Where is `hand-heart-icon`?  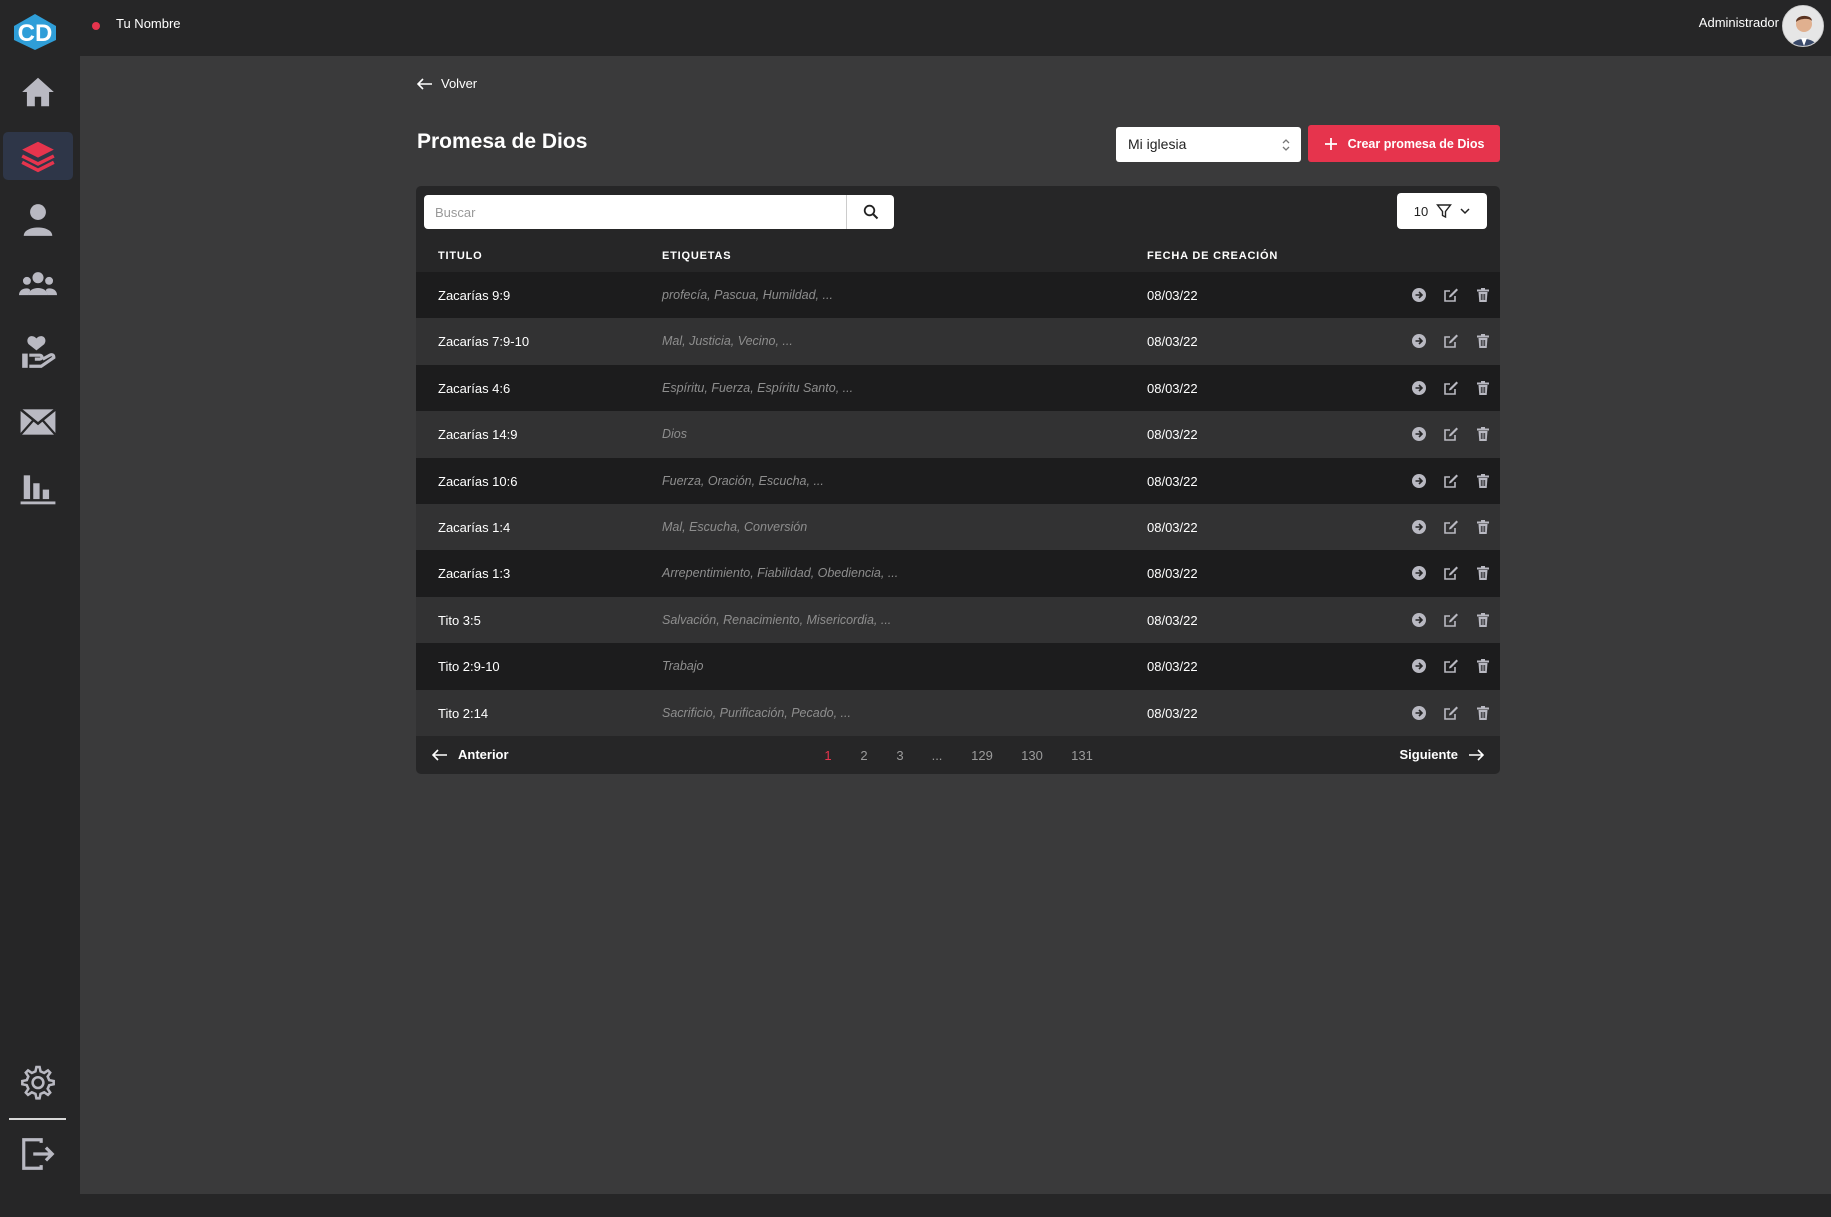 hand-heart-icon is located at coordinates (39, 352).